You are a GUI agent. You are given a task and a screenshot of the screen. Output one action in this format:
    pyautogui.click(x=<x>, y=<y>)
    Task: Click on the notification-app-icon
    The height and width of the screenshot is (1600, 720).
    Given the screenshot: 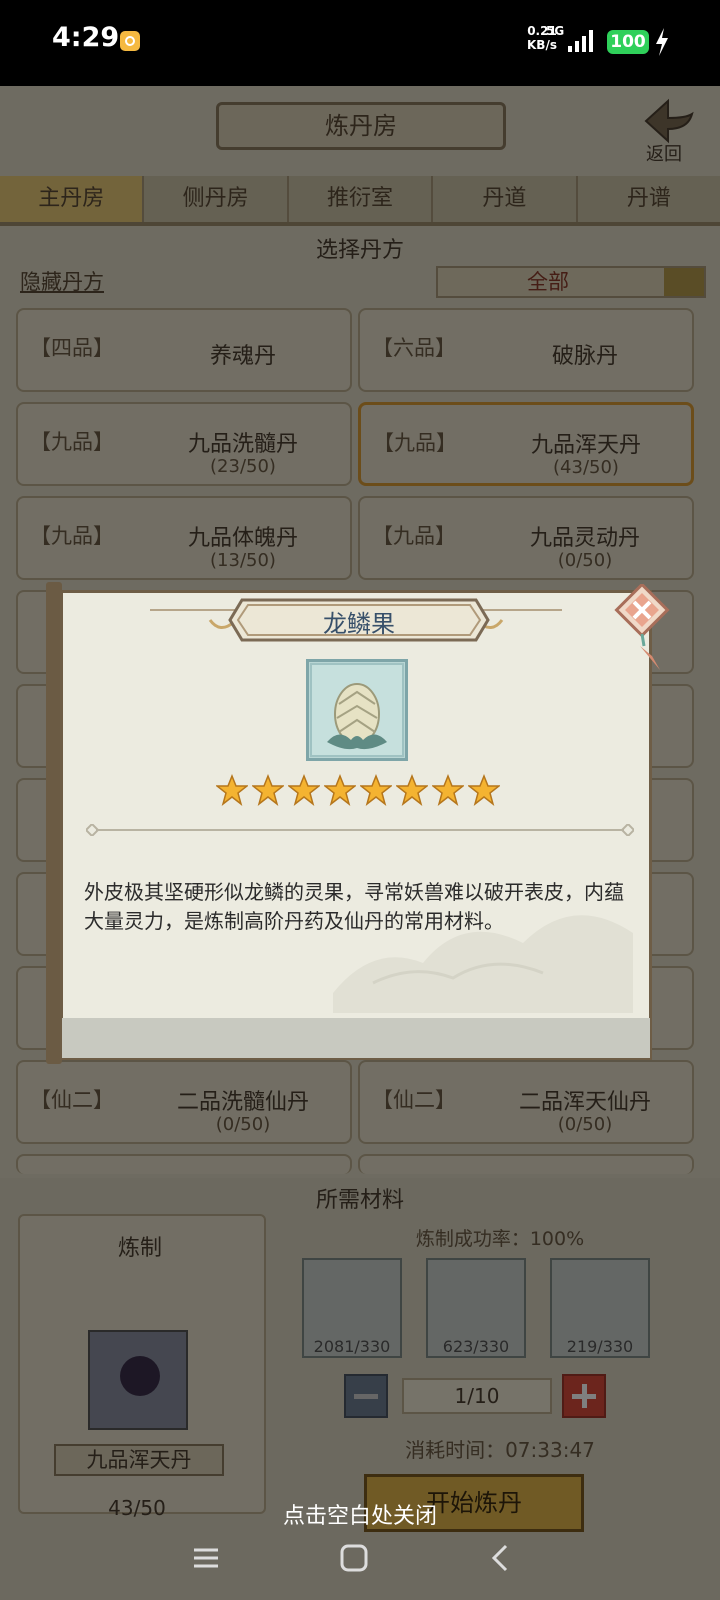 What is the action you would take?
    pyautogui.click(x=130, y=41)
    